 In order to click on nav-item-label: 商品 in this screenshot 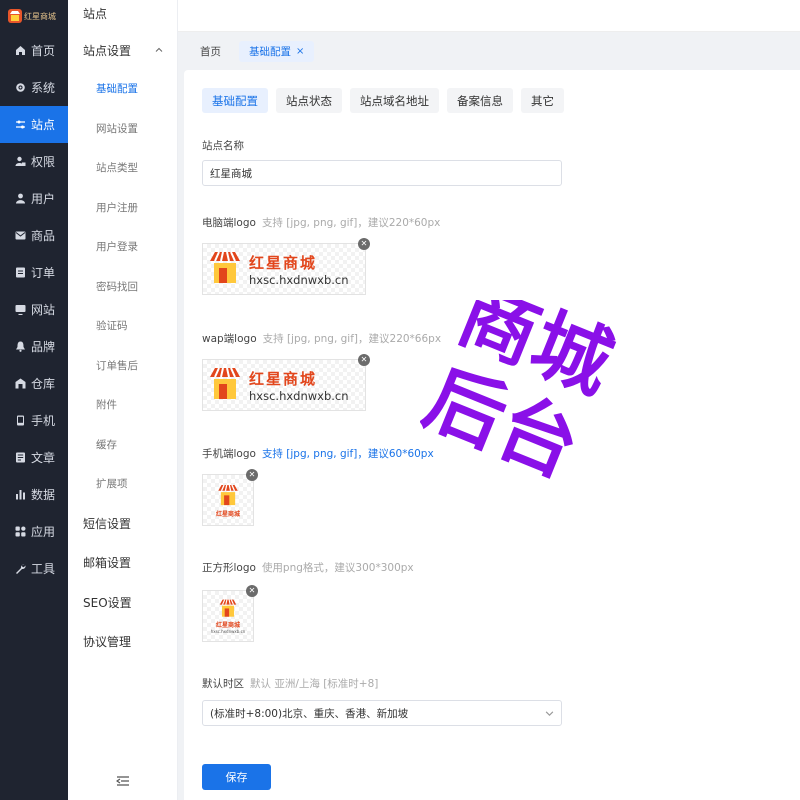, I will do `click(43, 236)`.